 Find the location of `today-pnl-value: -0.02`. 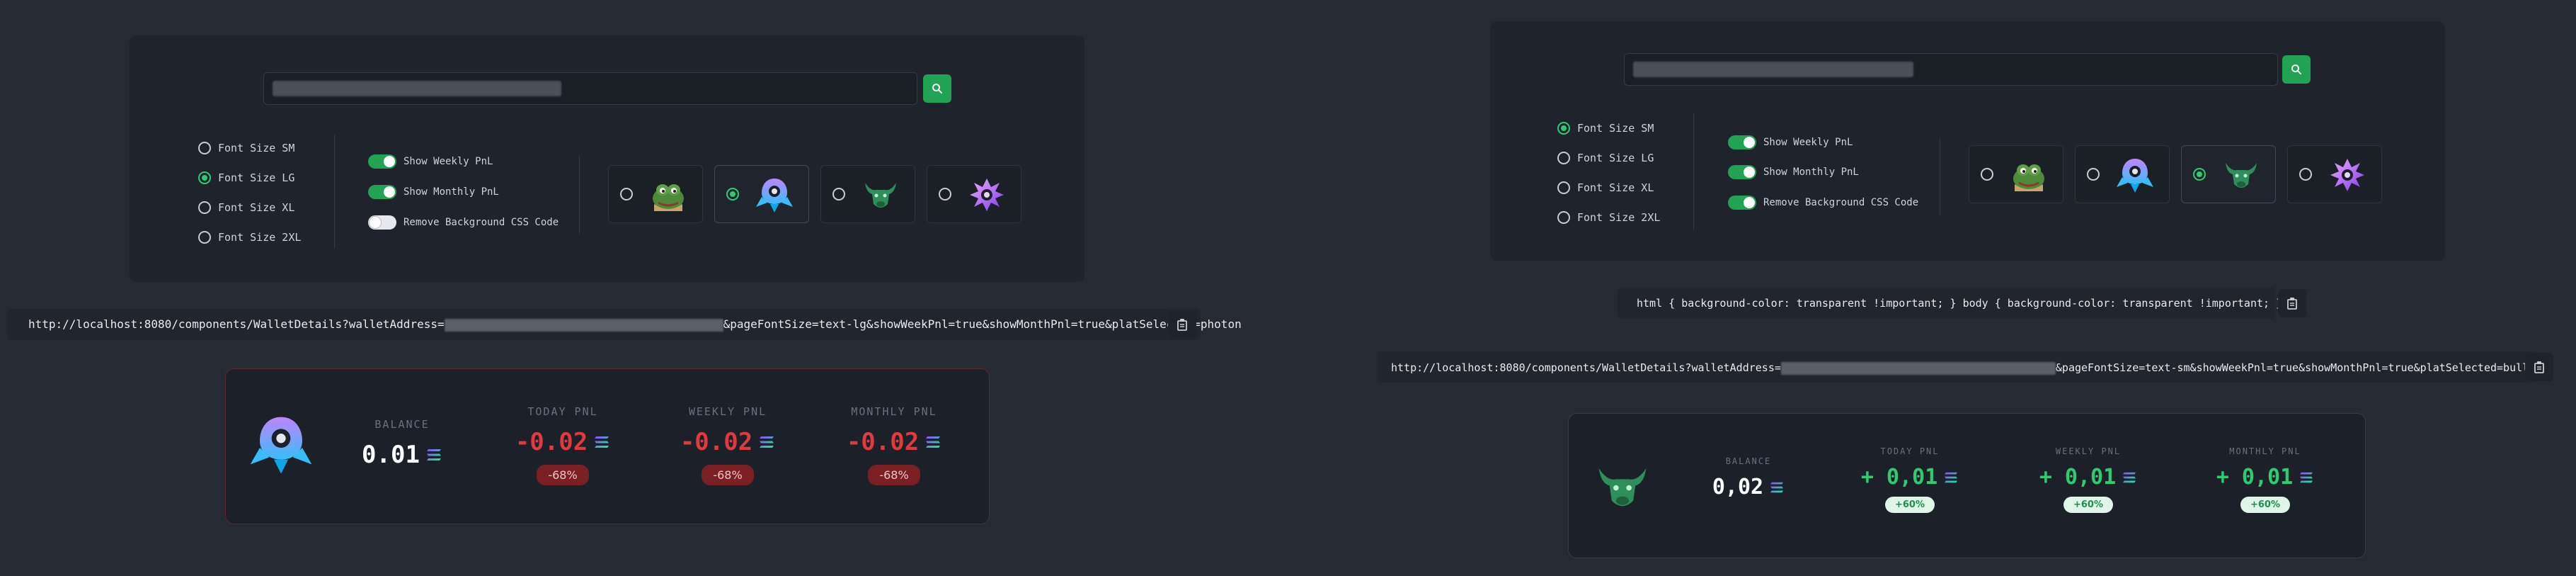

today-pnl-value: -0.02 is located at coordinates (563, 442).